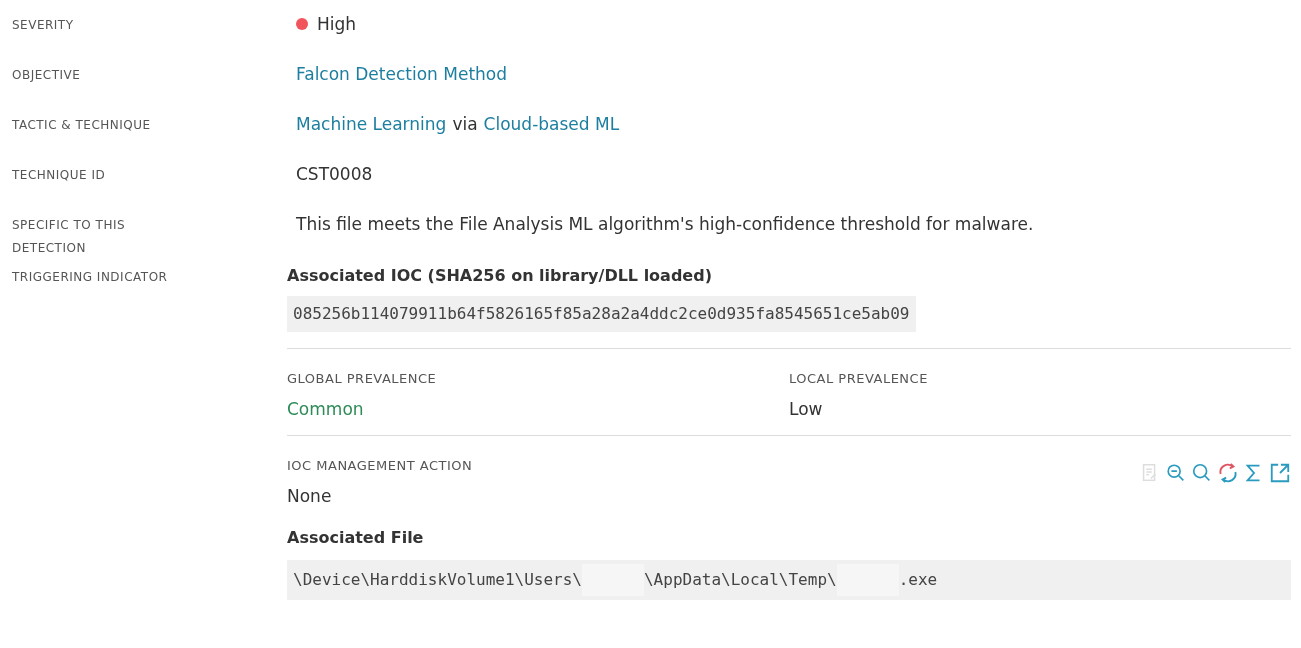  I want to click on prevalence-label: LOCAL PREVALENCE, so click(859, 379).